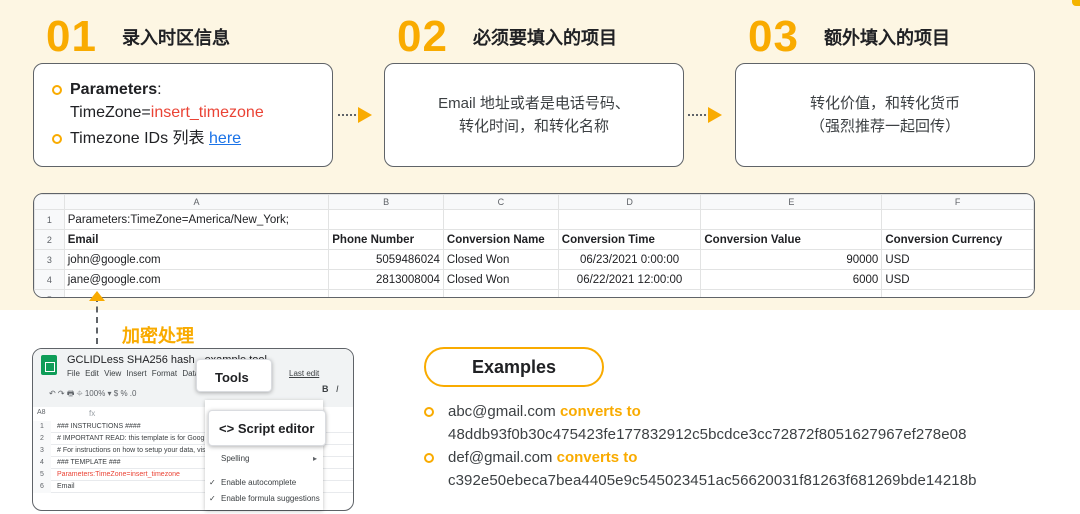 Image resolution: width=1080 pixels, height=514 pixels. I want to click on sheets-menu-bar: File Edit View Insert Format Data, so click(133, 373).